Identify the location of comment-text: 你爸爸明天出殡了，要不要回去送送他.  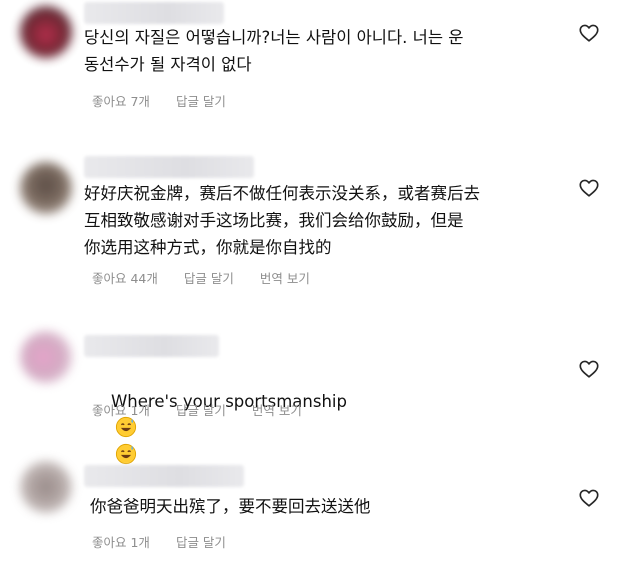
(230, 506).